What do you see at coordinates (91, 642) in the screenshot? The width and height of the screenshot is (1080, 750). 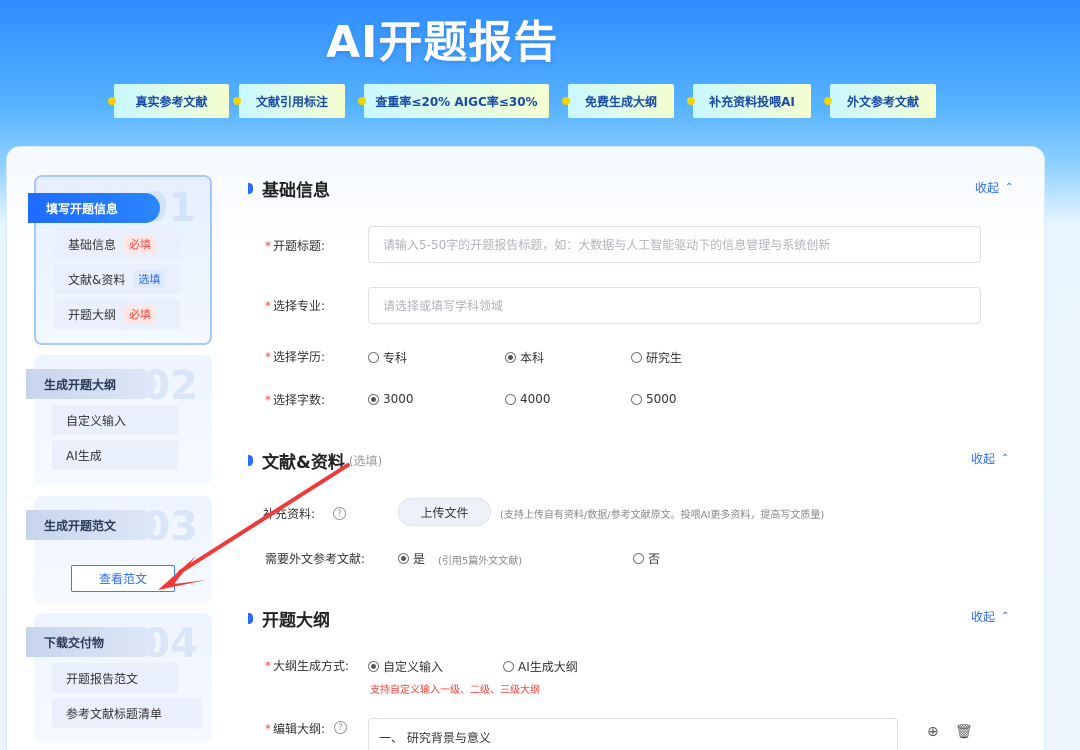 I see `step-tab-download: 下载交付物` at bounding box center [91, 642].